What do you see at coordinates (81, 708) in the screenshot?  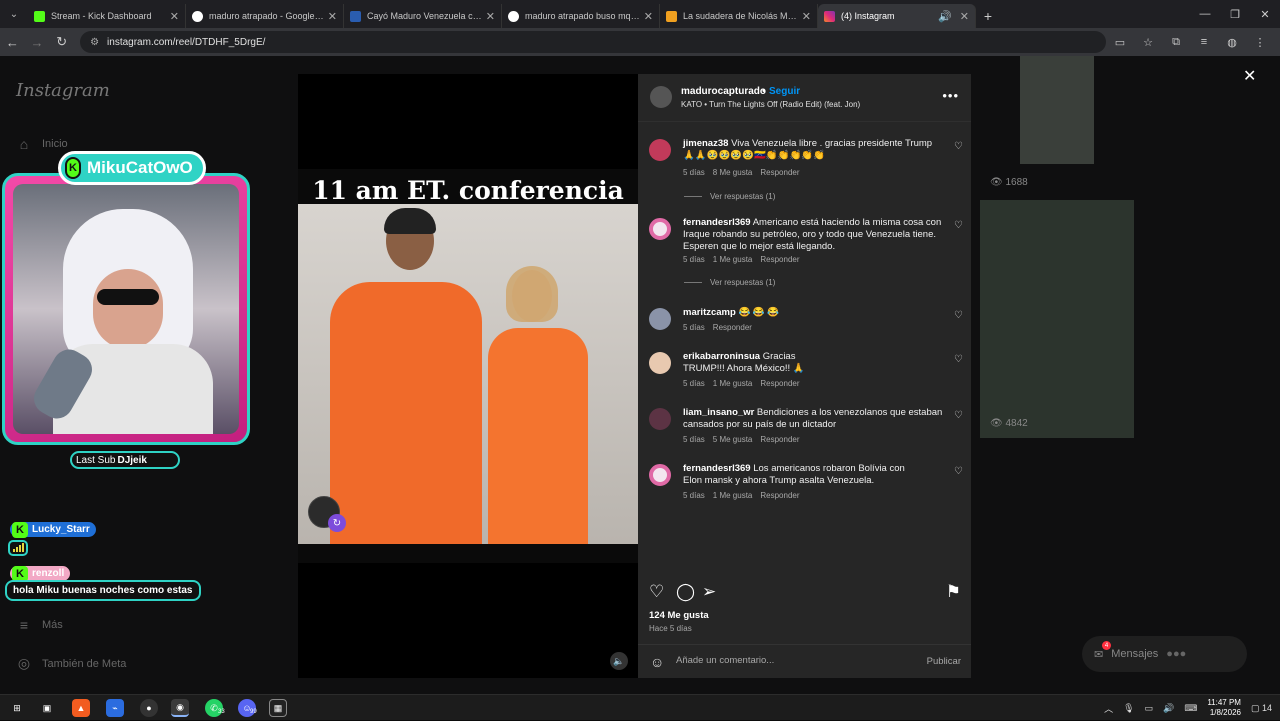 I see `brave-browser-icon: ▲` at bounding box center [81, 708].